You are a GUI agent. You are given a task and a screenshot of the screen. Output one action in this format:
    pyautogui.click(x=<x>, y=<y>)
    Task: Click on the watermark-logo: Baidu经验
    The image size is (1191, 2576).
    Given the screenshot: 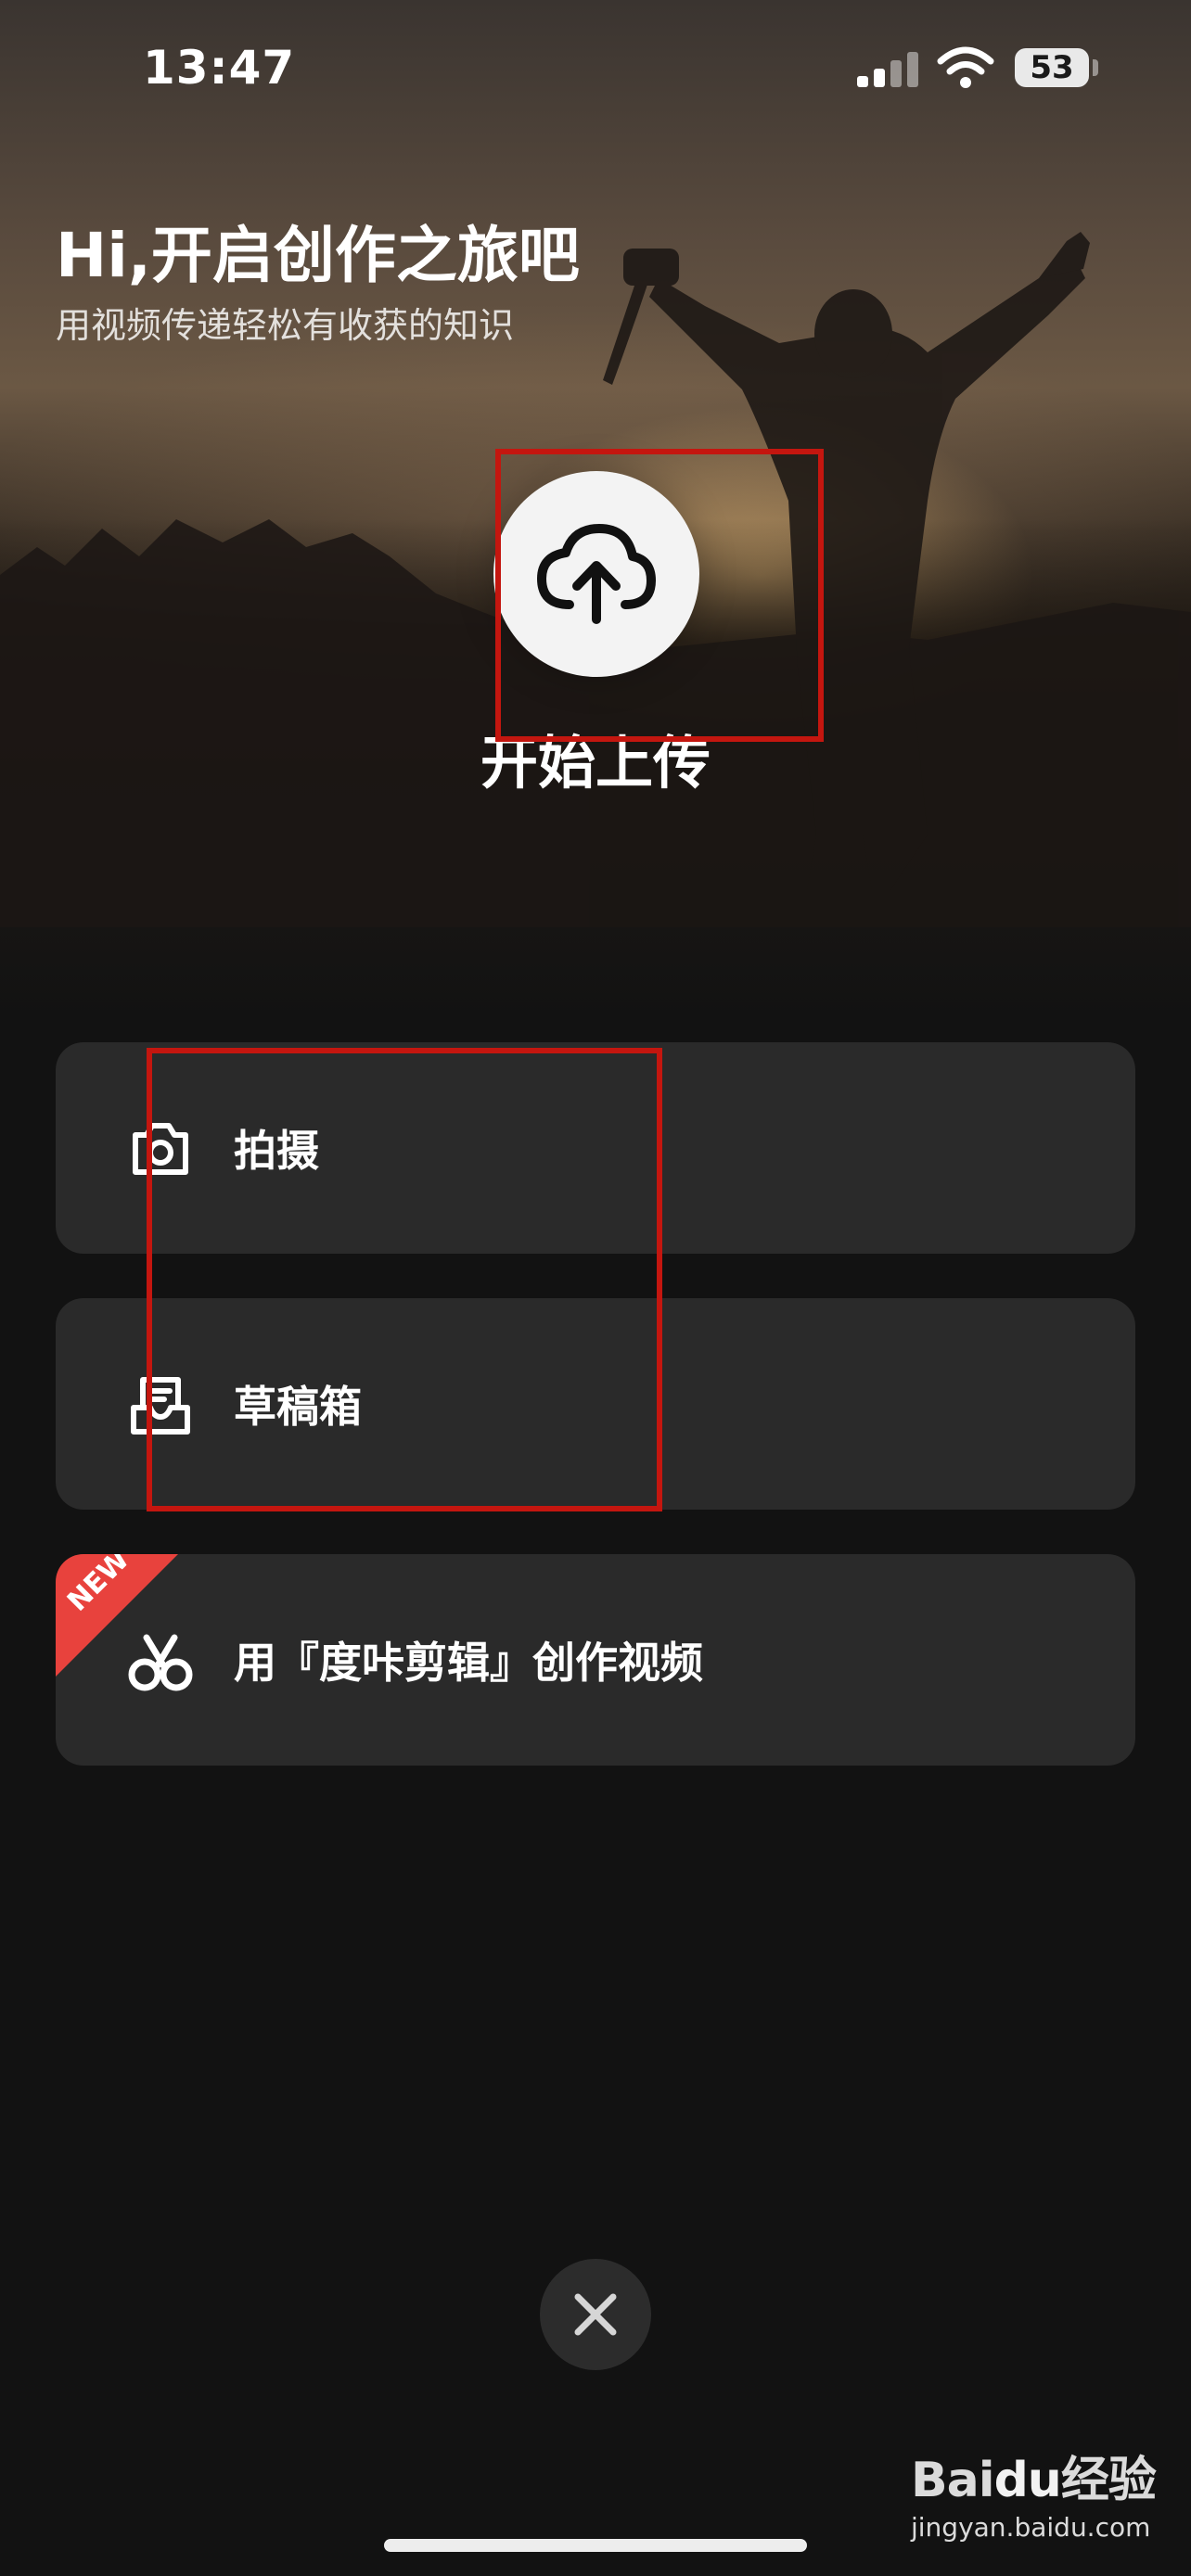 What is the action you would take?
    pyautogui.click(x=1034, y=2475)
    